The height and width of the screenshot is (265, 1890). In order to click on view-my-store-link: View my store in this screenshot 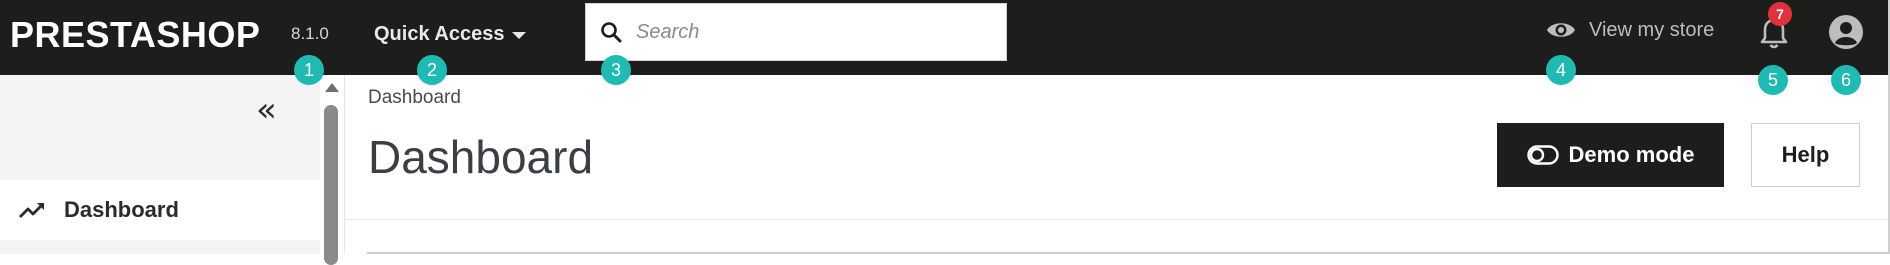, I will do `click(1629, 30)`.